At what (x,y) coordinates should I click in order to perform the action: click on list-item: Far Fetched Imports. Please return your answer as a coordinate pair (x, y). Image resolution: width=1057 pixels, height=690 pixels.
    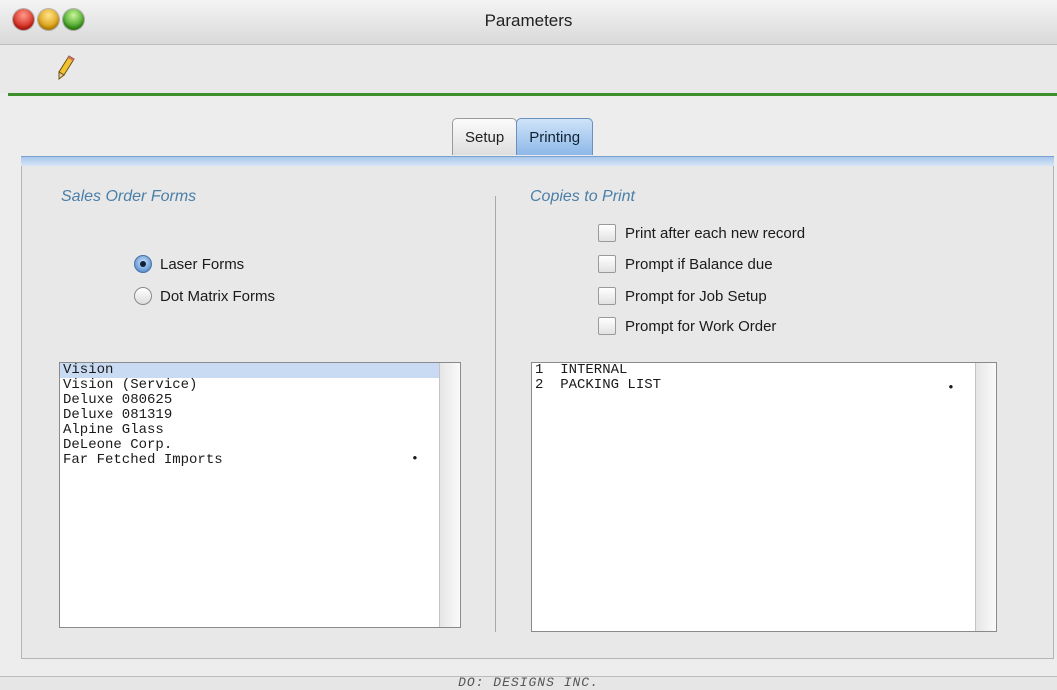
    Looking at the image, I should click on (260, 460).